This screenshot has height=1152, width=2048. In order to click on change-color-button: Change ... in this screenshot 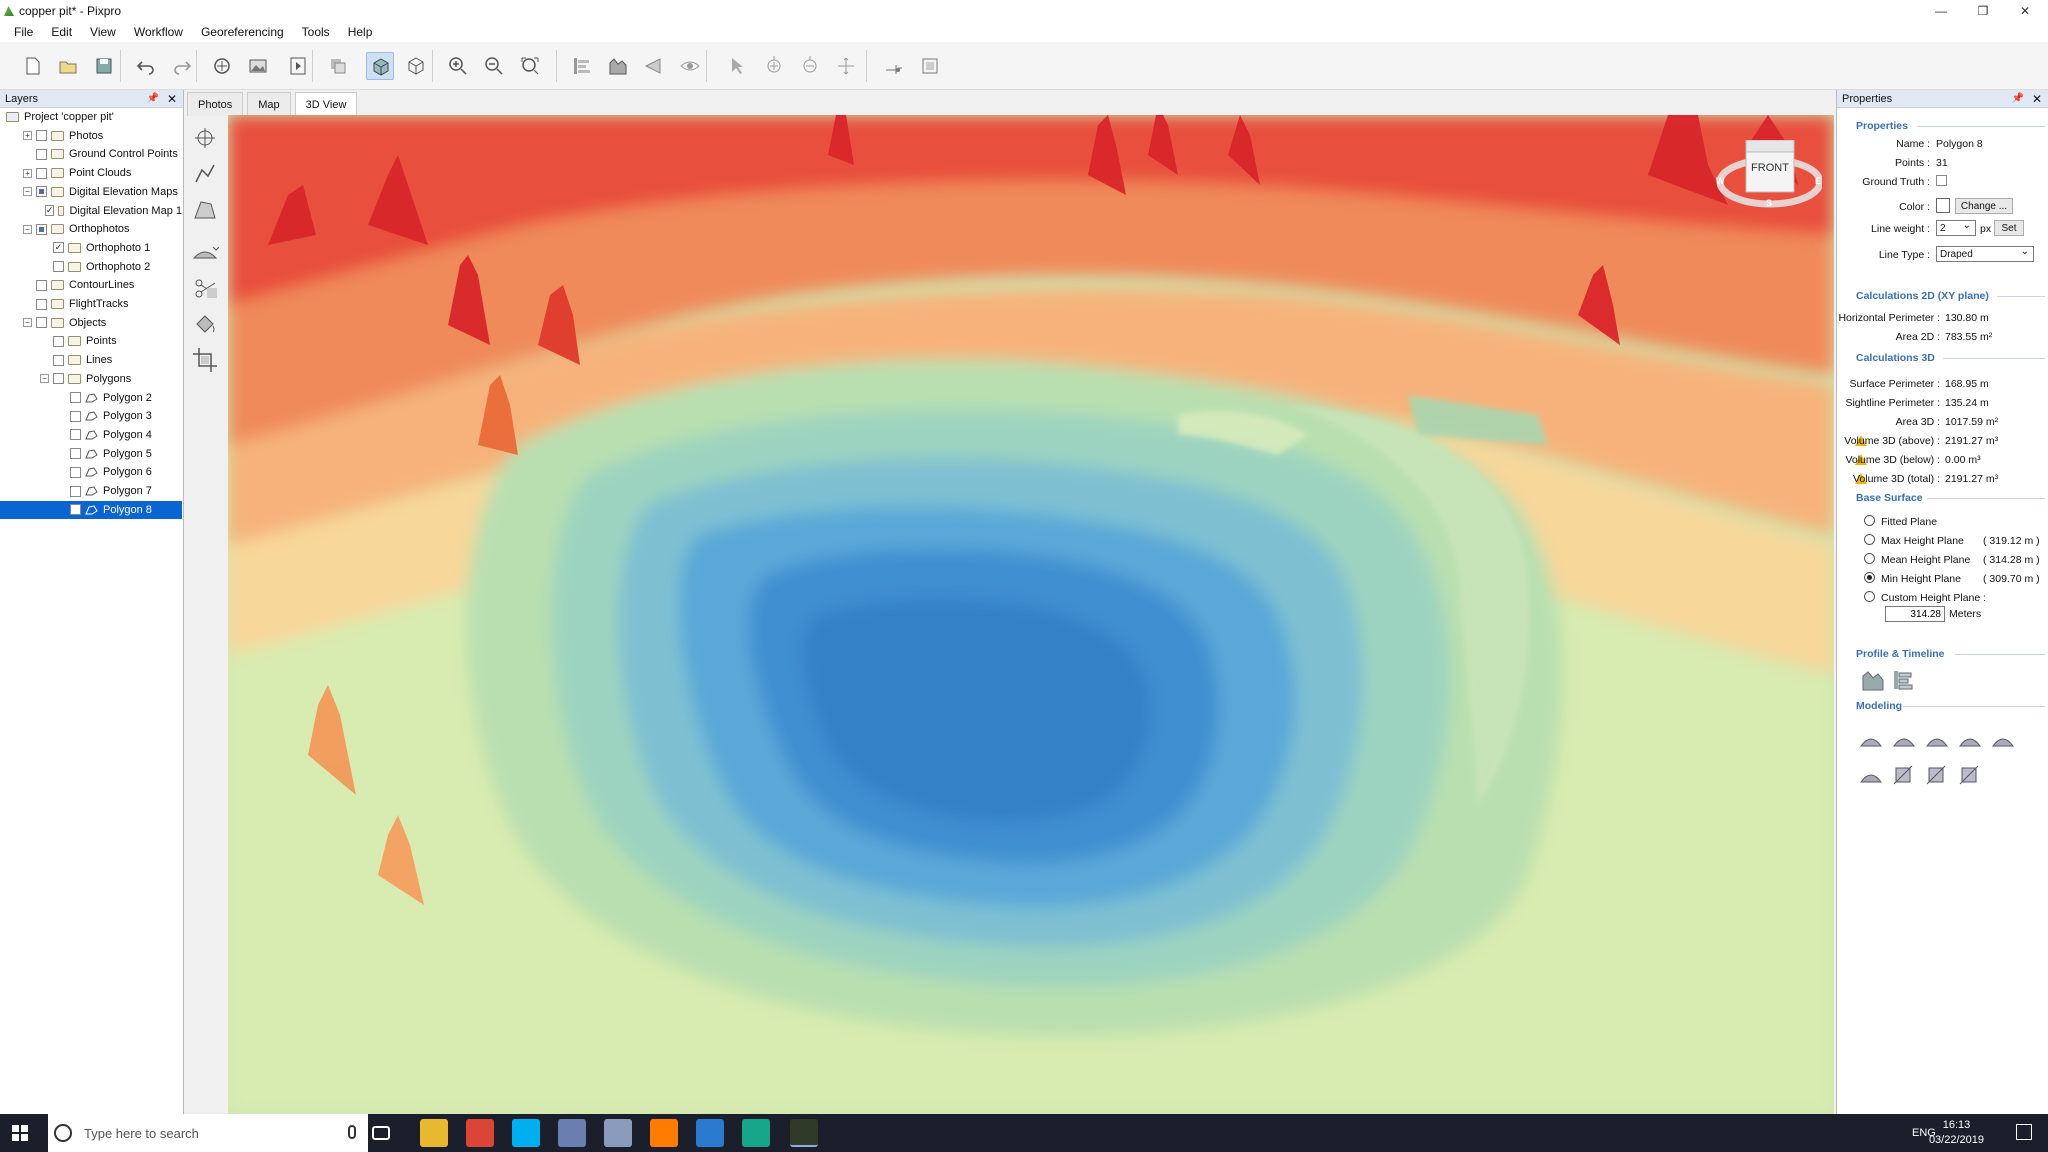, I will do `click(1984, 206)`.